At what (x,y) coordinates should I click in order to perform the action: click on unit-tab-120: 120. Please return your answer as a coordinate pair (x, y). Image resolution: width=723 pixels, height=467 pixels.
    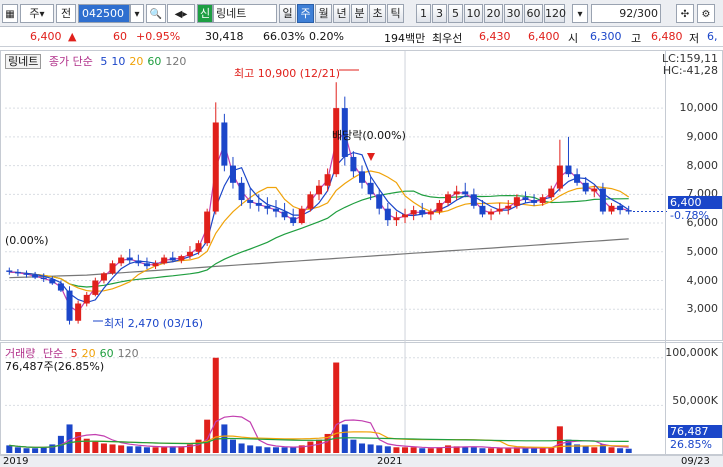
    Looking at the image, I should click on (555, 13).